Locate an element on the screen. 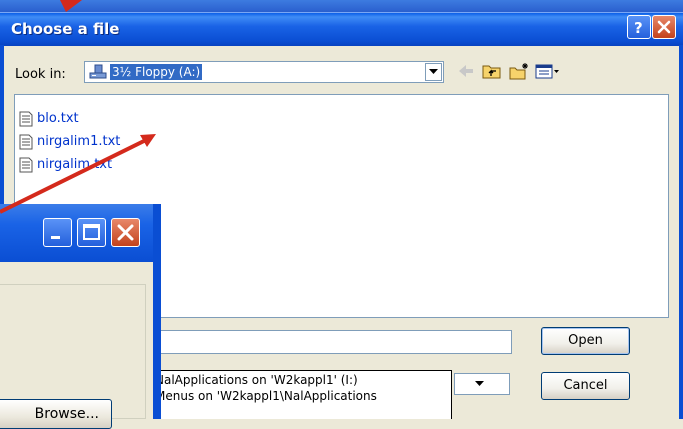  file-type-dropdown-button is located at coordinates (482, 384).